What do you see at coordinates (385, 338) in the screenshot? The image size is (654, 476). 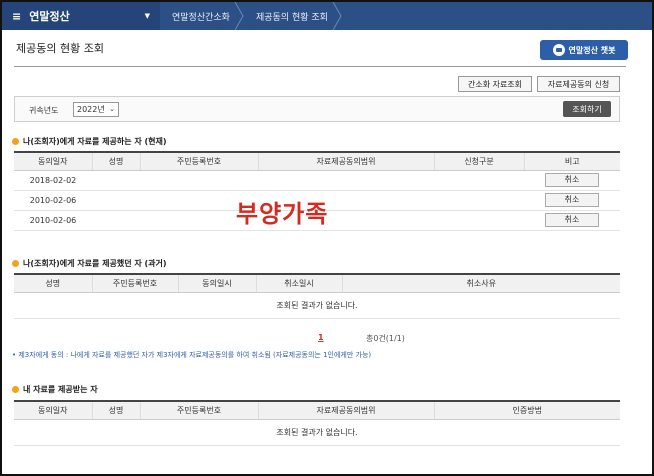 I see `page-total: 총0건(1/1)` at bounding box center [385, 338].